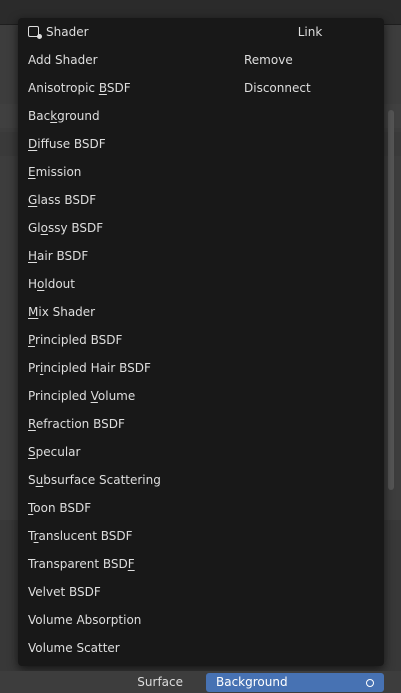  What do you see at coordinates (295, 682) in the screenshot?
I see `surface-shader-field: Background` at bounding box center [295, 682].